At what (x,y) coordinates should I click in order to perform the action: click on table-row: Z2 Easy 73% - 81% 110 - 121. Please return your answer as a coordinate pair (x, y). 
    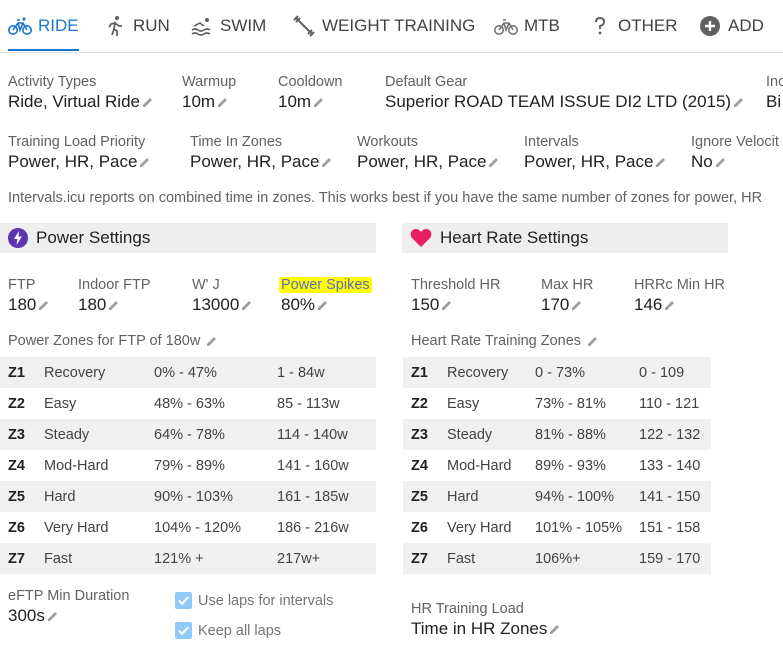
    Looking at the image, I should click on (557, 403).